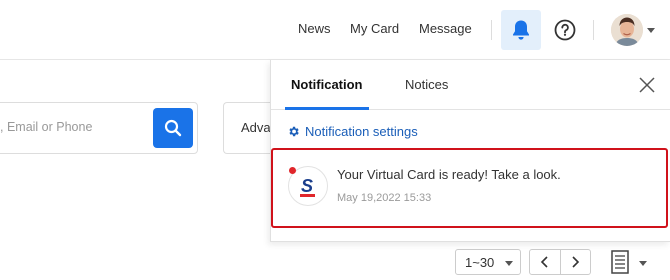  What do you see at coordinates (46, 127) in the screenshot?
I see `search-placeholder: , Email or Phone` at bounding box center [46, 127].